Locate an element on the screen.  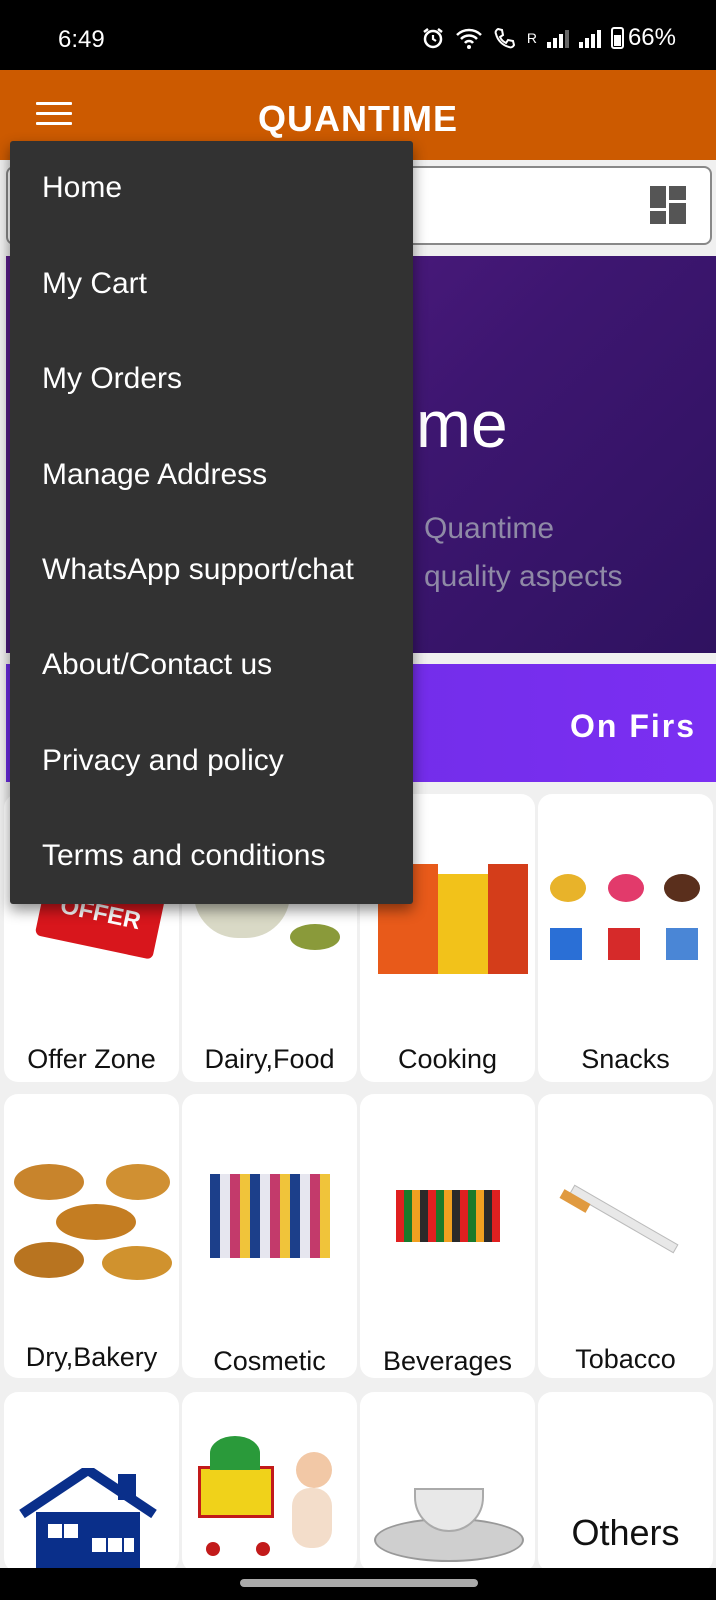
category-baby is located at coordinates (269, 1482).